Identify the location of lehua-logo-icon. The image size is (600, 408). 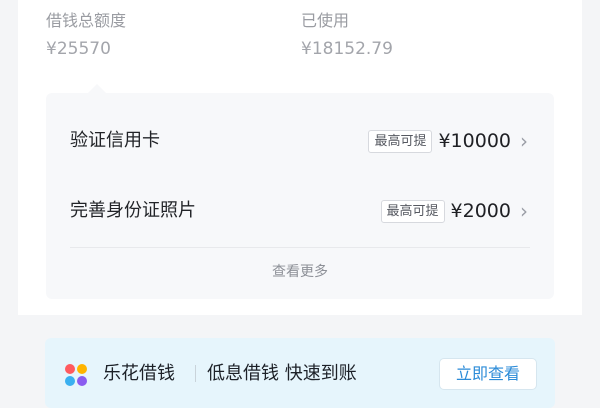
(76, 375).